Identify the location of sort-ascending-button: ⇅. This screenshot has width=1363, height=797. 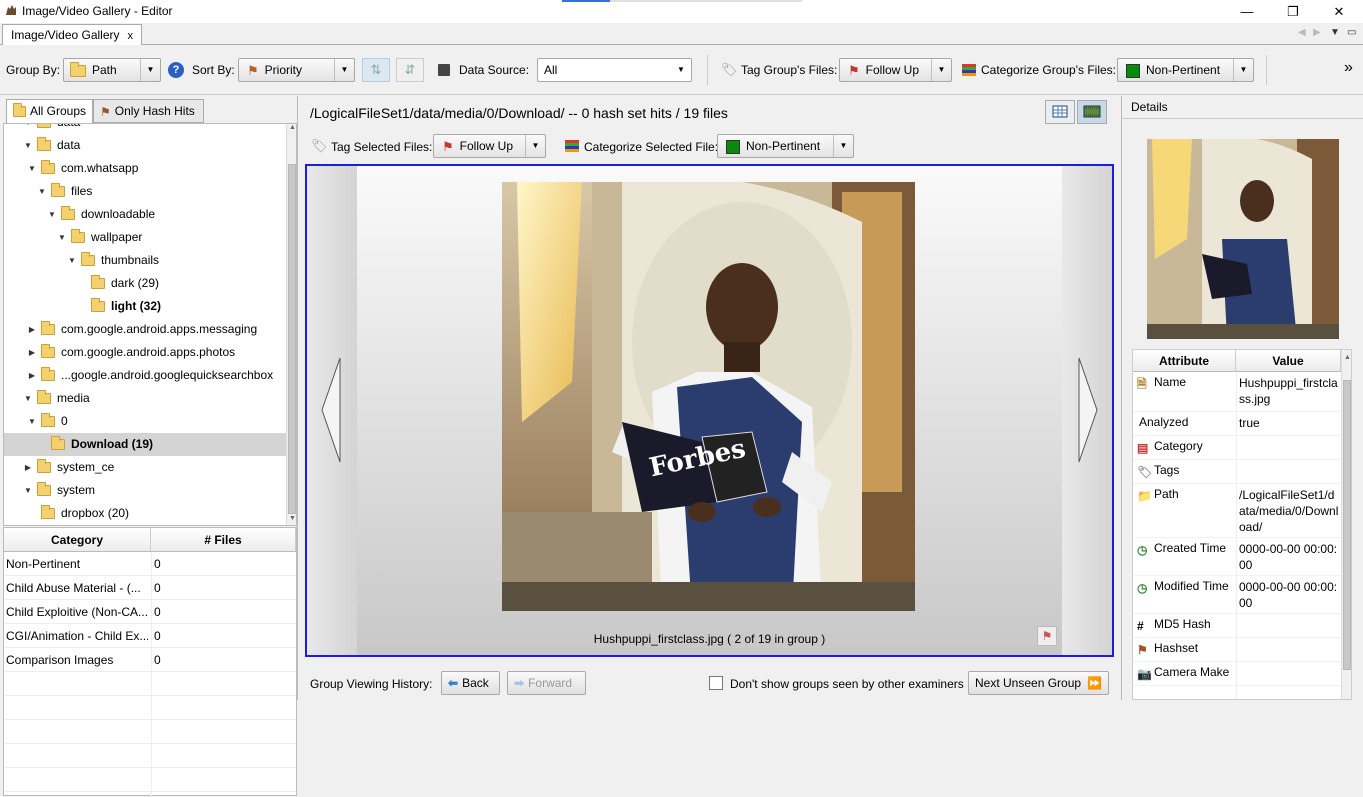
(376, 70).